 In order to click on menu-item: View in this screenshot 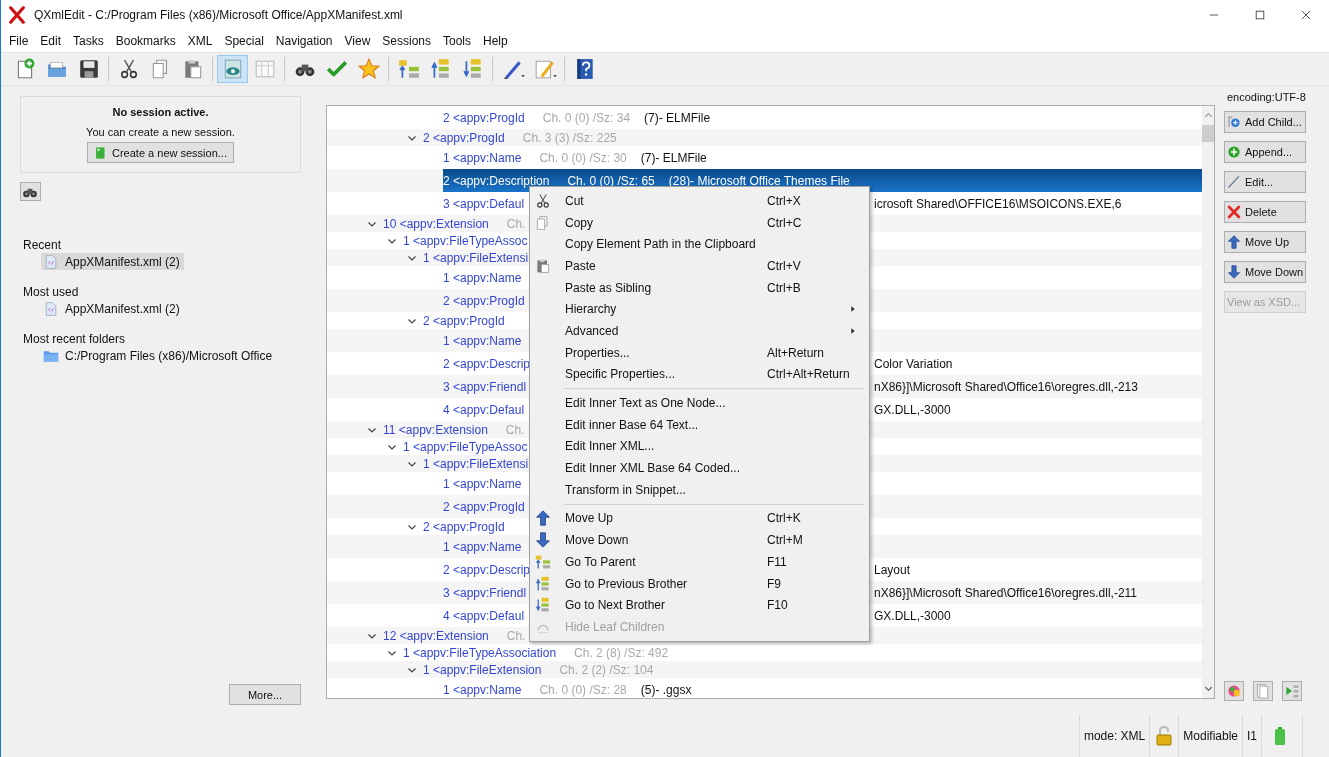, I will do `click(357, 41)`.